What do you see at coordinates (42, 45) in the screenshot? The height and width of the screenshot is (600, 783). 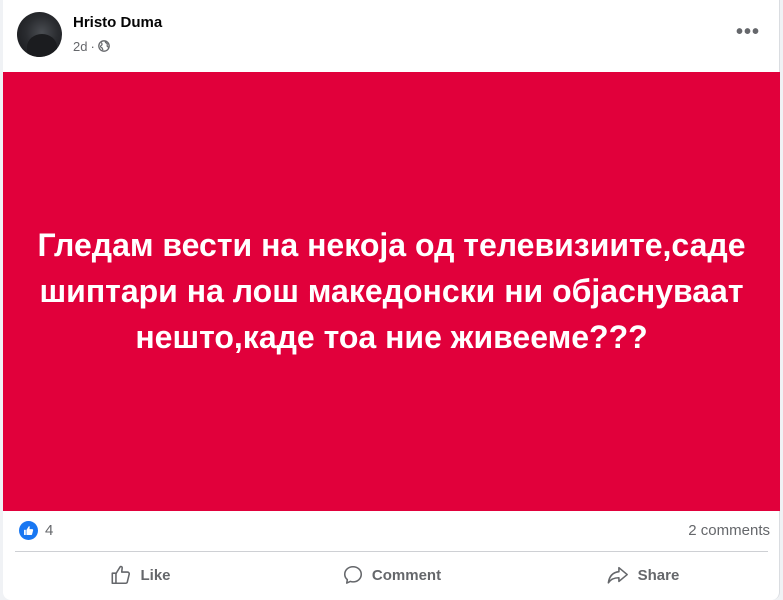 I see `avatar-silhouette` at bounding box center [42, 45].